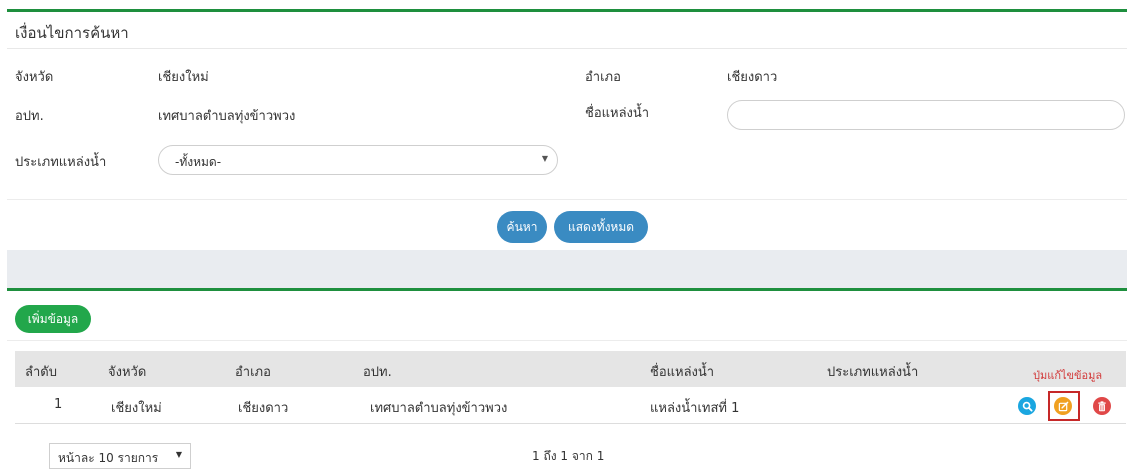 This screenshot has width=1127, height=469. I want to click on paging-info: 1 ถึง 1 จาก 1, so click(568, 456).